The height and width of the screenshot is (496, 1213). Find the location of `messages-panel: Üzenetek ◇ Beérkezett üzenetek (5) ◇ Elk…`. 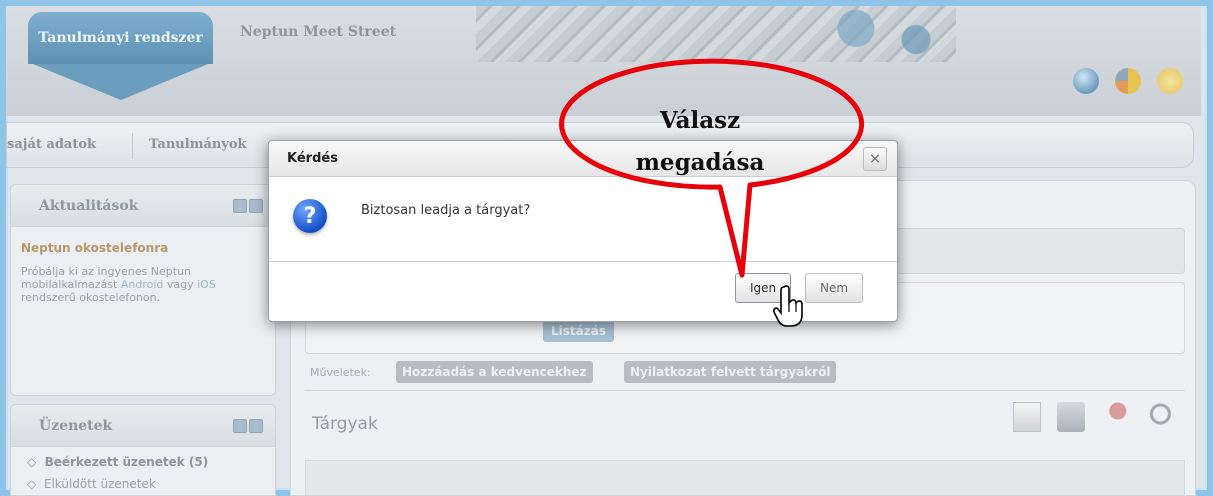

messages-panel: Üzenetek ◇ Beérkezett üzenetek (5) ◇ Elk… is located at coordinates (143, 450).